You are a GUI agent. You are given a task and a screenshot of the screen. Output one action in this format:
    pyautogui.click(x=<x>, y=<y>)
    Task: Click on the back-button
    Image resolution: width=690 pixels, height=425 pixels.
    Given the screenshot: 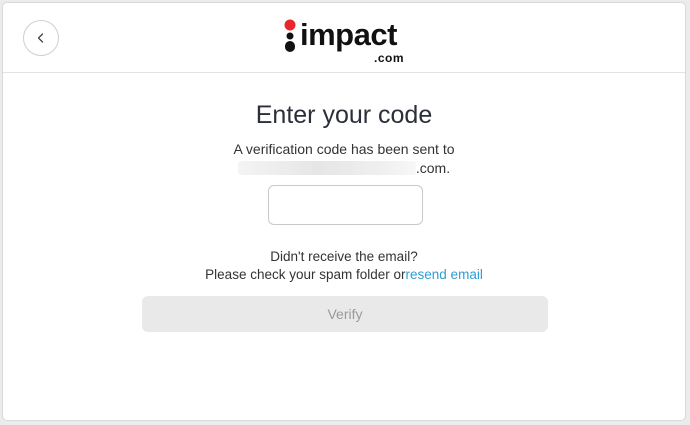 What is the action you would take?
    pyautogui.click(x=41, y=38)
    